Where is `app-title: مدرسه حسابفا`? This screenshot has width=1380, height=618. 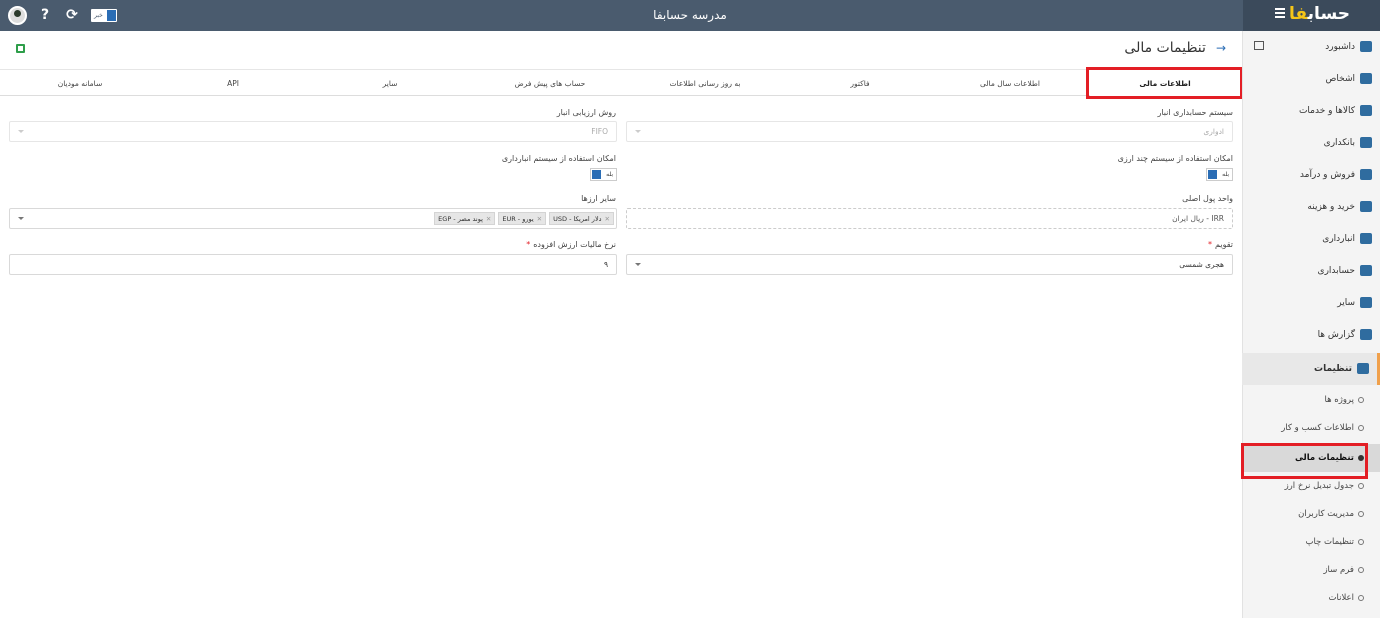 app-title: مدرسه حسابفا is located at coordinates (690, 15).